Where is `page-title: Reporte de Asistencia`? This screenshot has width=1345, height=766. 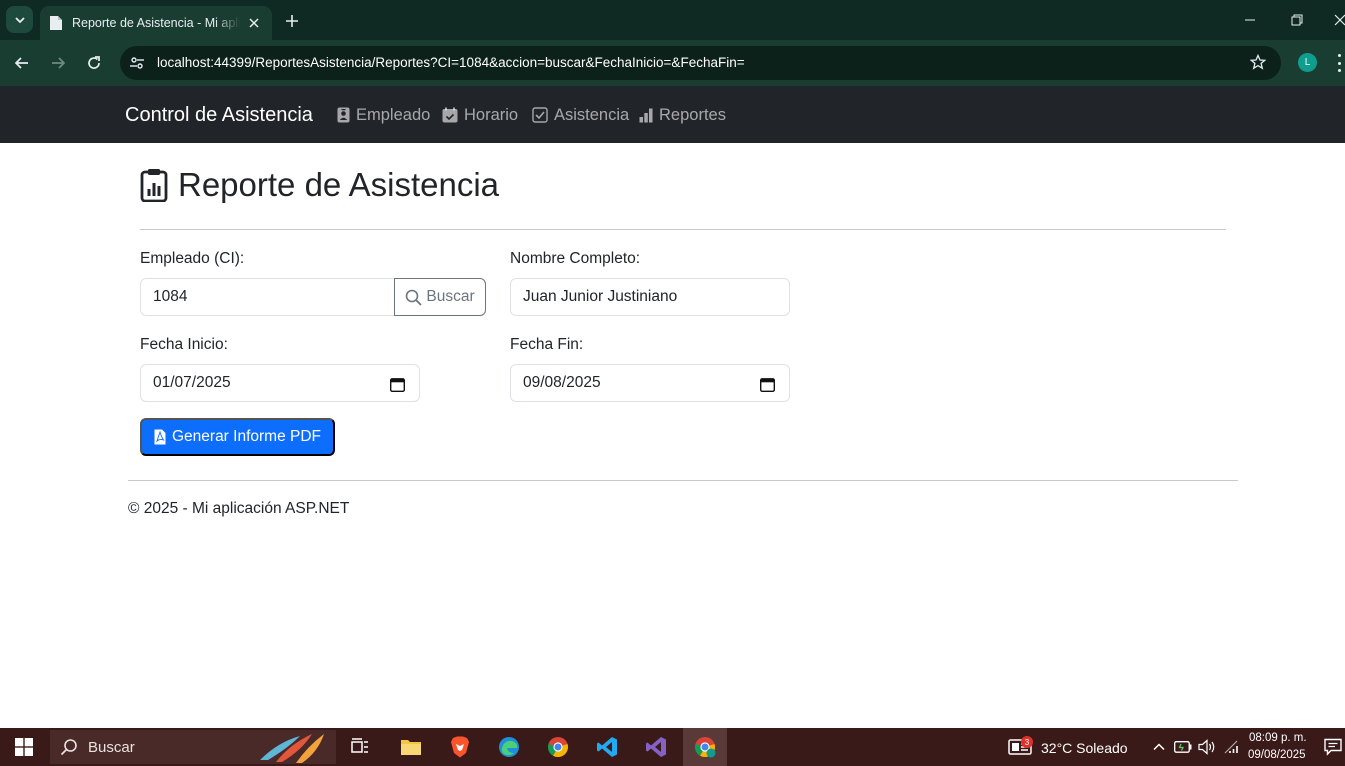
page-title: Reporte de Asistencia is located at coordinates (339, 184).